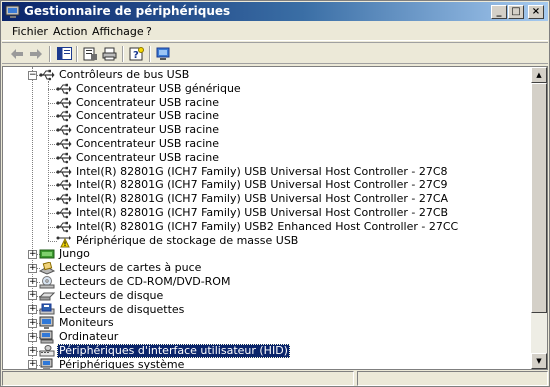  What do you see at coordinates (47, 323) in the screenshot?
I see `monitor-icon` at bounding box center [47, 323].